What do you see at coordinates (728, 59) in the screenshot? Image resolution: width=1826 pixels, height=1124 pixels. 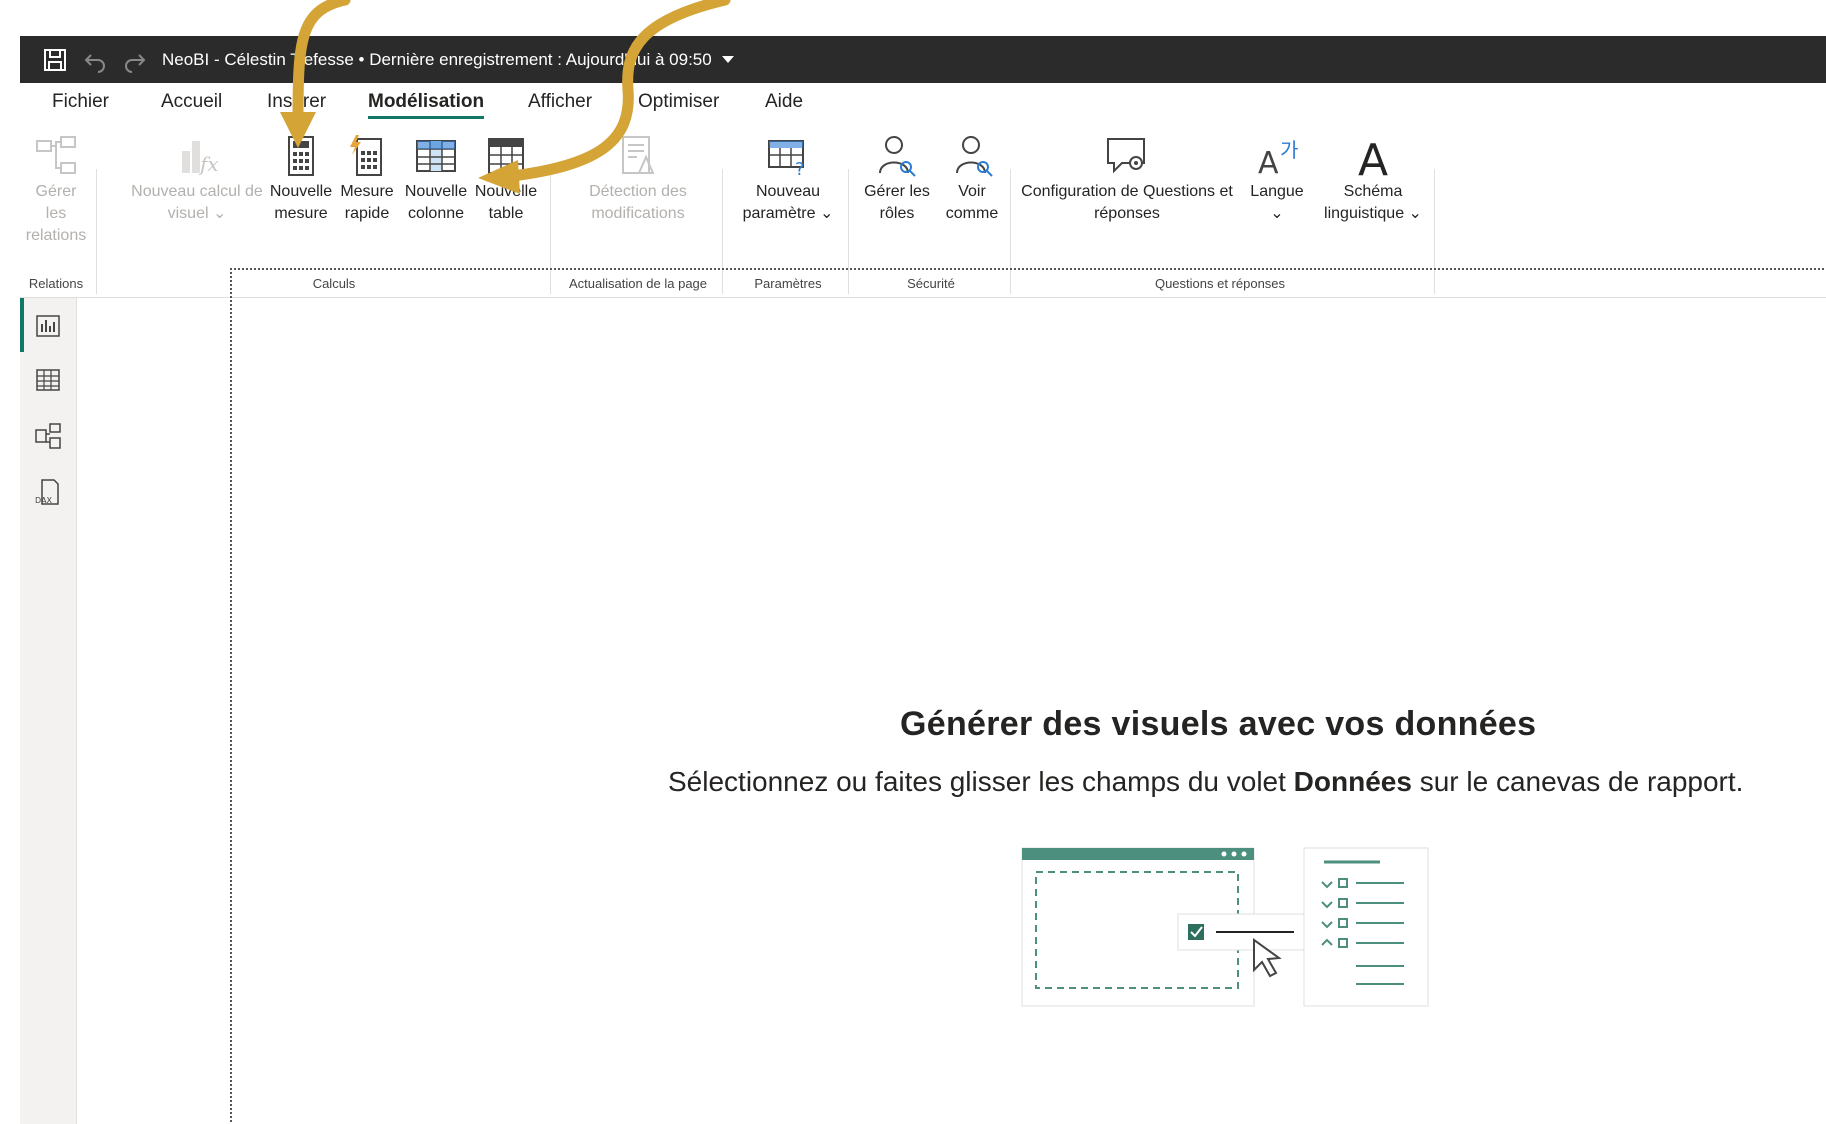 I see `title-dropdown-icon` at bounding box center [728, 59].